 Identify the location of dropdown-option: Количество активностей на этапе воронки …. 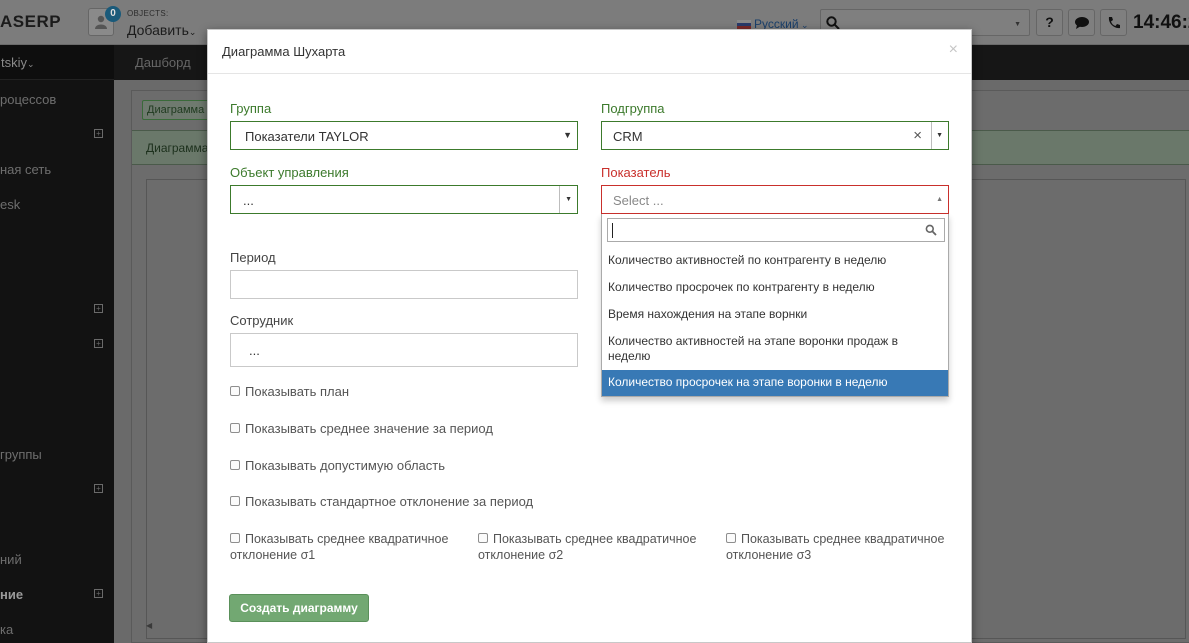
(775, 349).